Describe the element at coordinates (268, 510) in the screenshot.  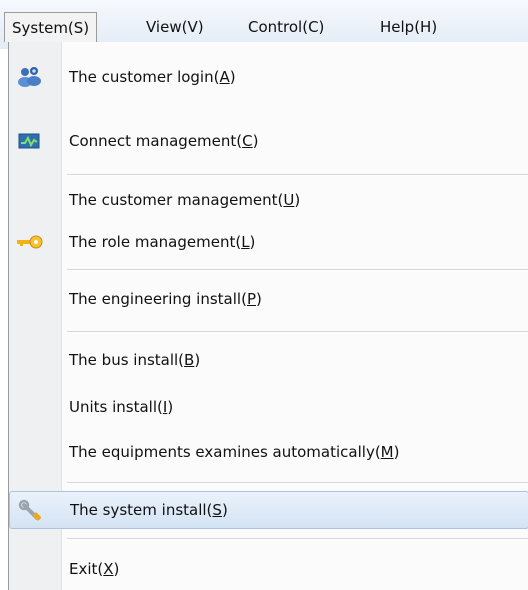
I see `menu-item-system-install: The system install(S)` at that location.